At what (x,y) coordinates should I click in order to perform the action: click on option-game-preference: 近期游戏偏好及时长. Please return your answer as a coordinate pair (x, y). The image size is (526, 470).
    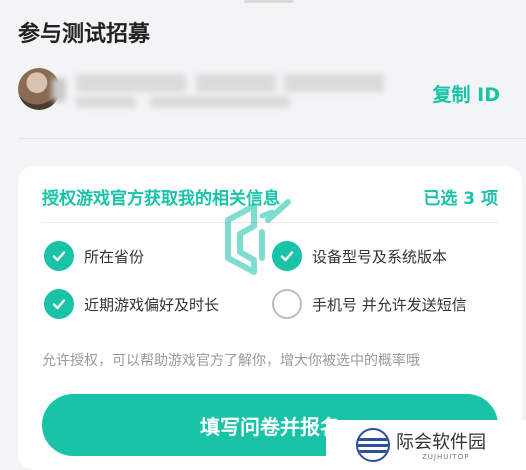
    Looking at the image, I should click on (131, 304).